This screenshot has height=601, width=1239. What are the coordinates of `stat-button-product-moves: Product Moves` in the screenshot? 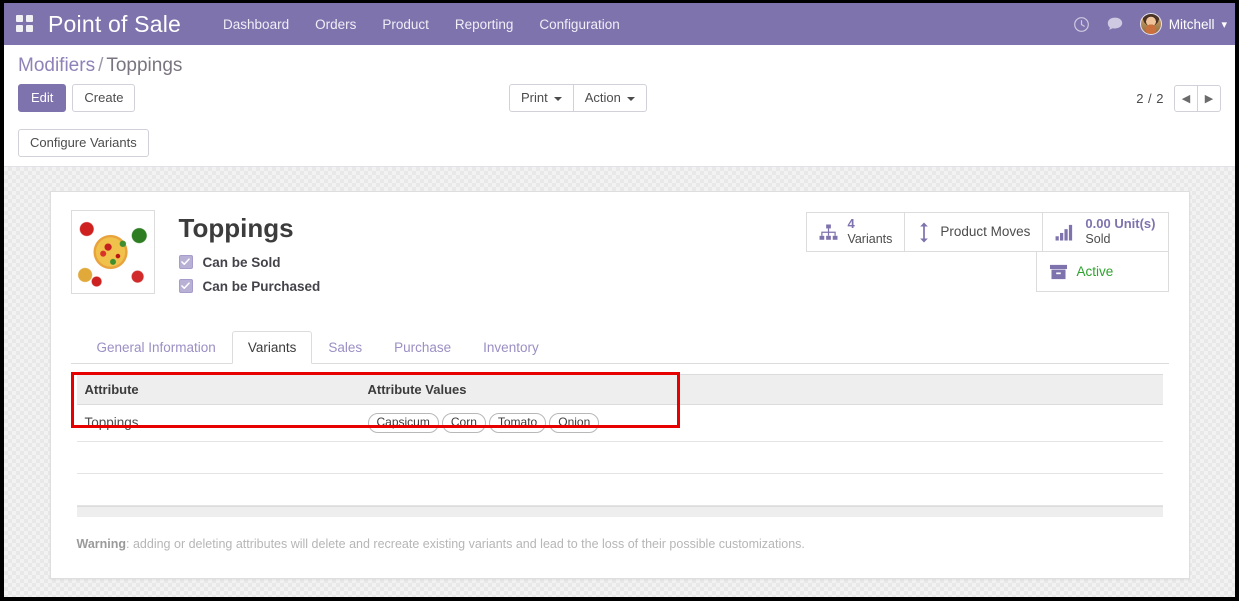 It's located at (974, 232).